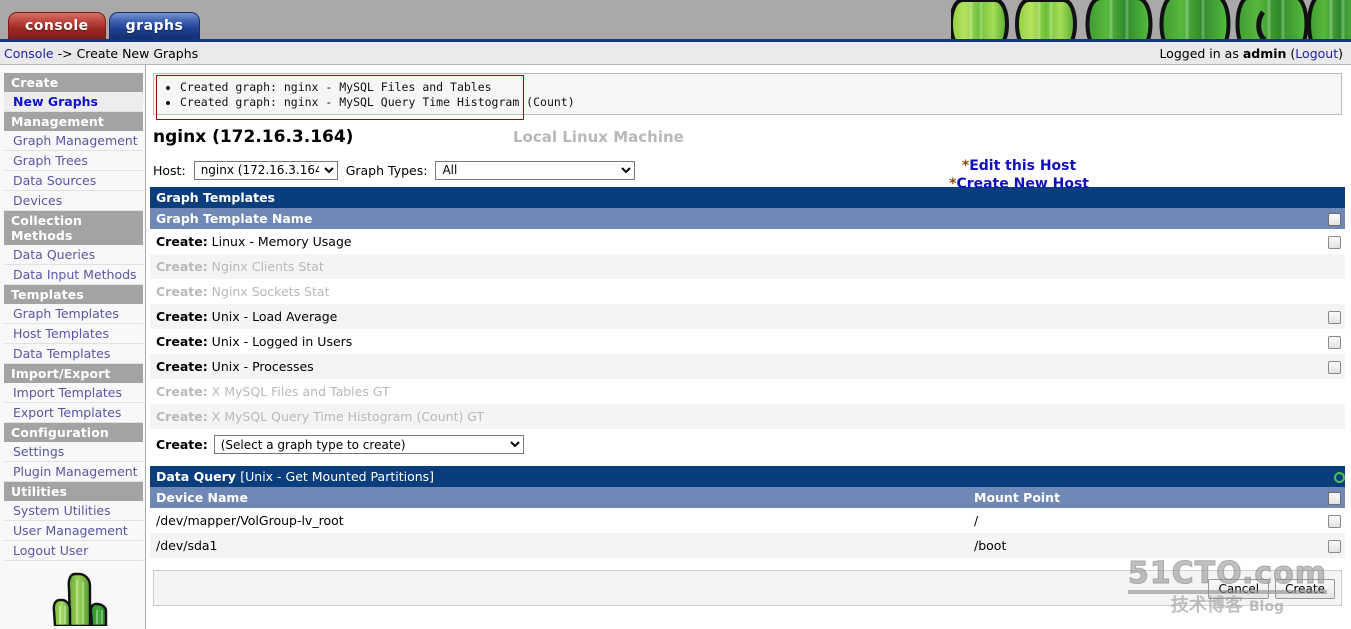  I want to click on sidebar-item-import-templates: Import Templates, so click(73, 393).